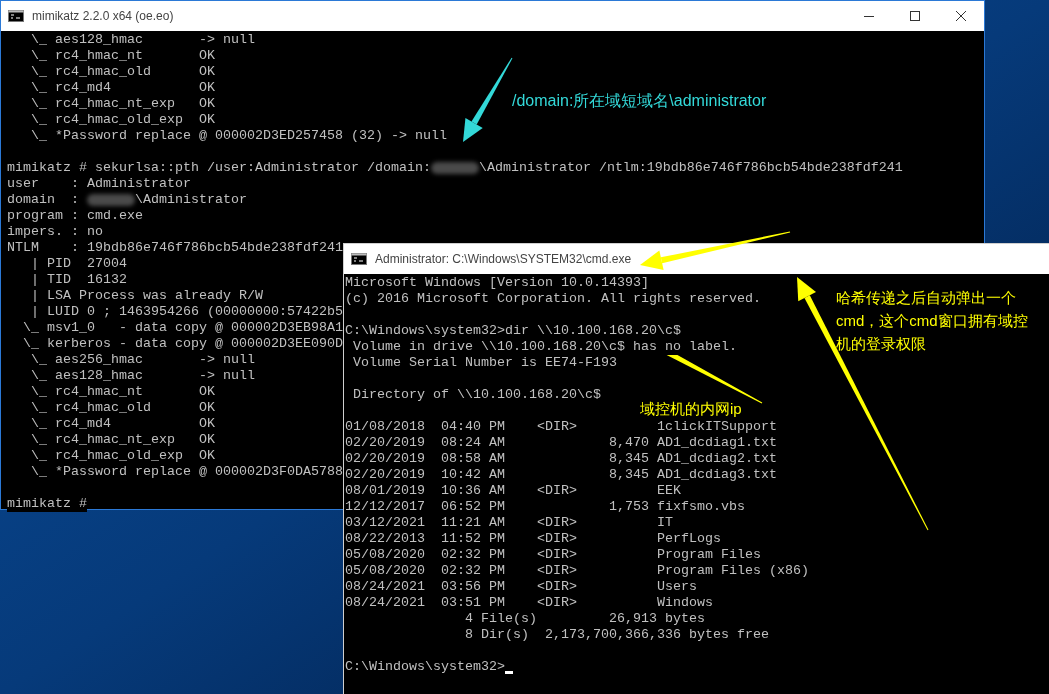 This screenshot has height=694, width=1049. What do you see at coordinates (75, 216) in the screenshot?
I see `console-text: program : cmd.exe` at bounding box center [75, 216].